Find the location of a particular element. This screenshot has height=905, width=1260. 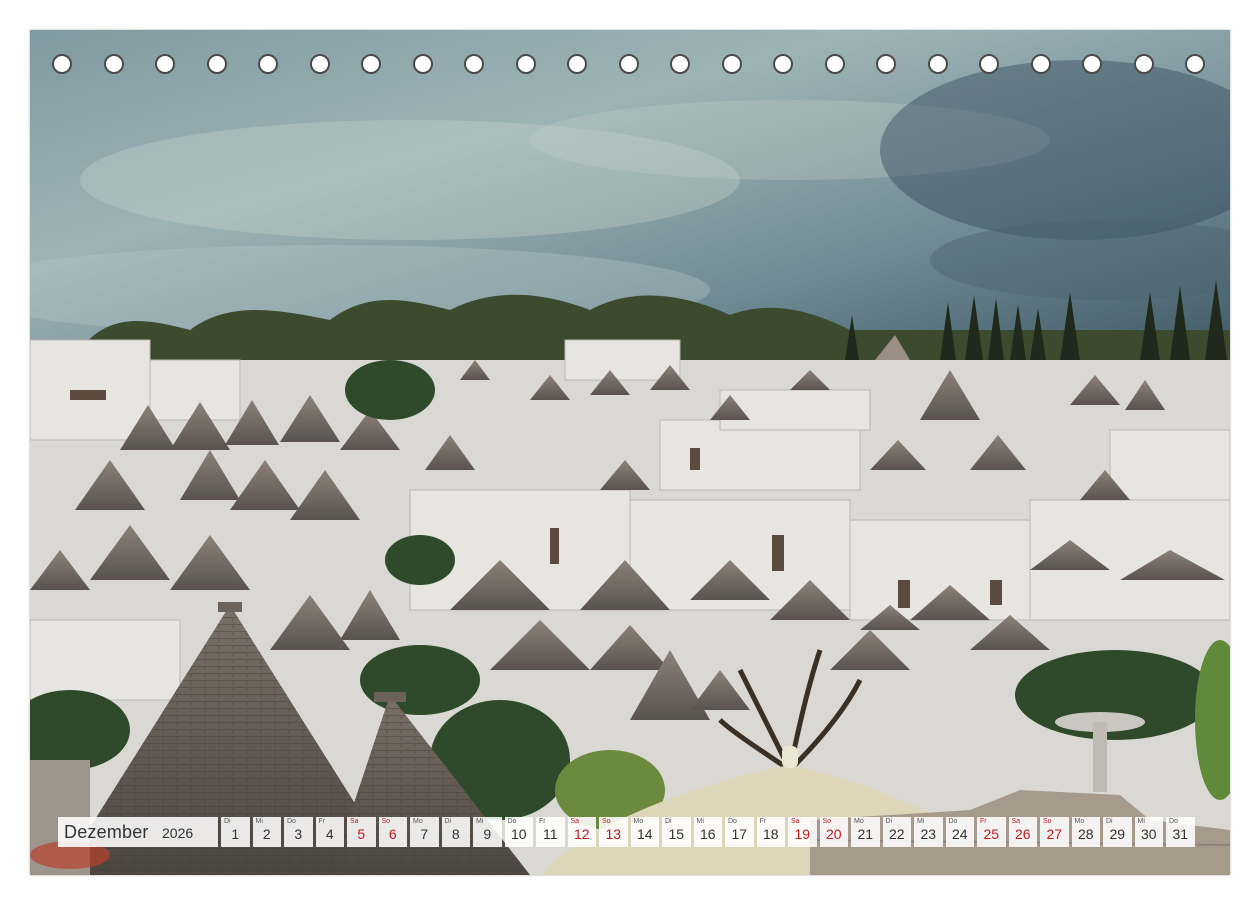

day-cell: Do 31 is located at coordinates (1180, 832).